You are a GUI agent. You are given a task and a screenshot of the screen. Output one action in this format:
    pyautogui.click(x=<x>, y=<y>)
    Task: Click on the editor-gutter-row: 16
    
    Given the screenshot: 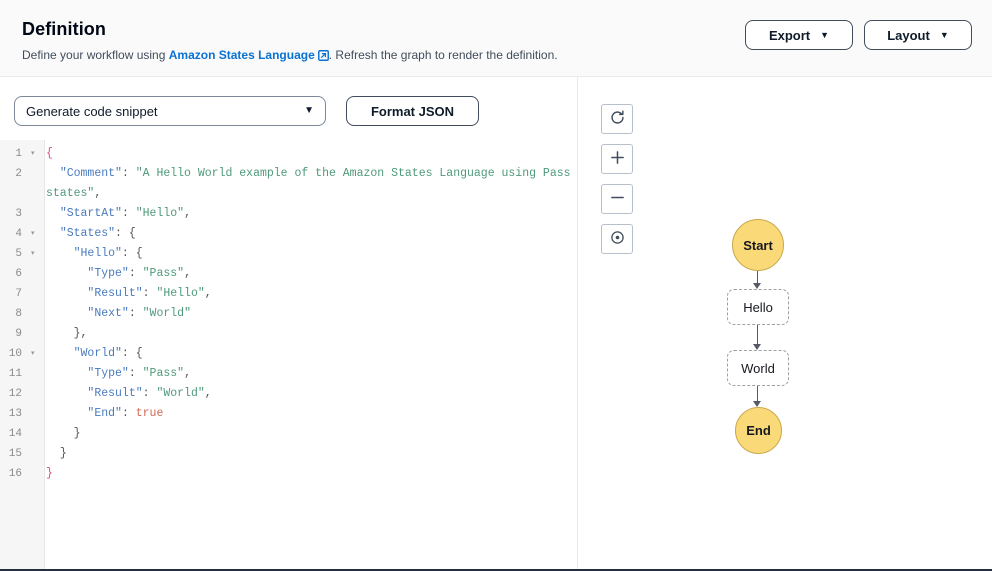 What is the action you would take?
    pyautogui.click(x=22, y=474)
    